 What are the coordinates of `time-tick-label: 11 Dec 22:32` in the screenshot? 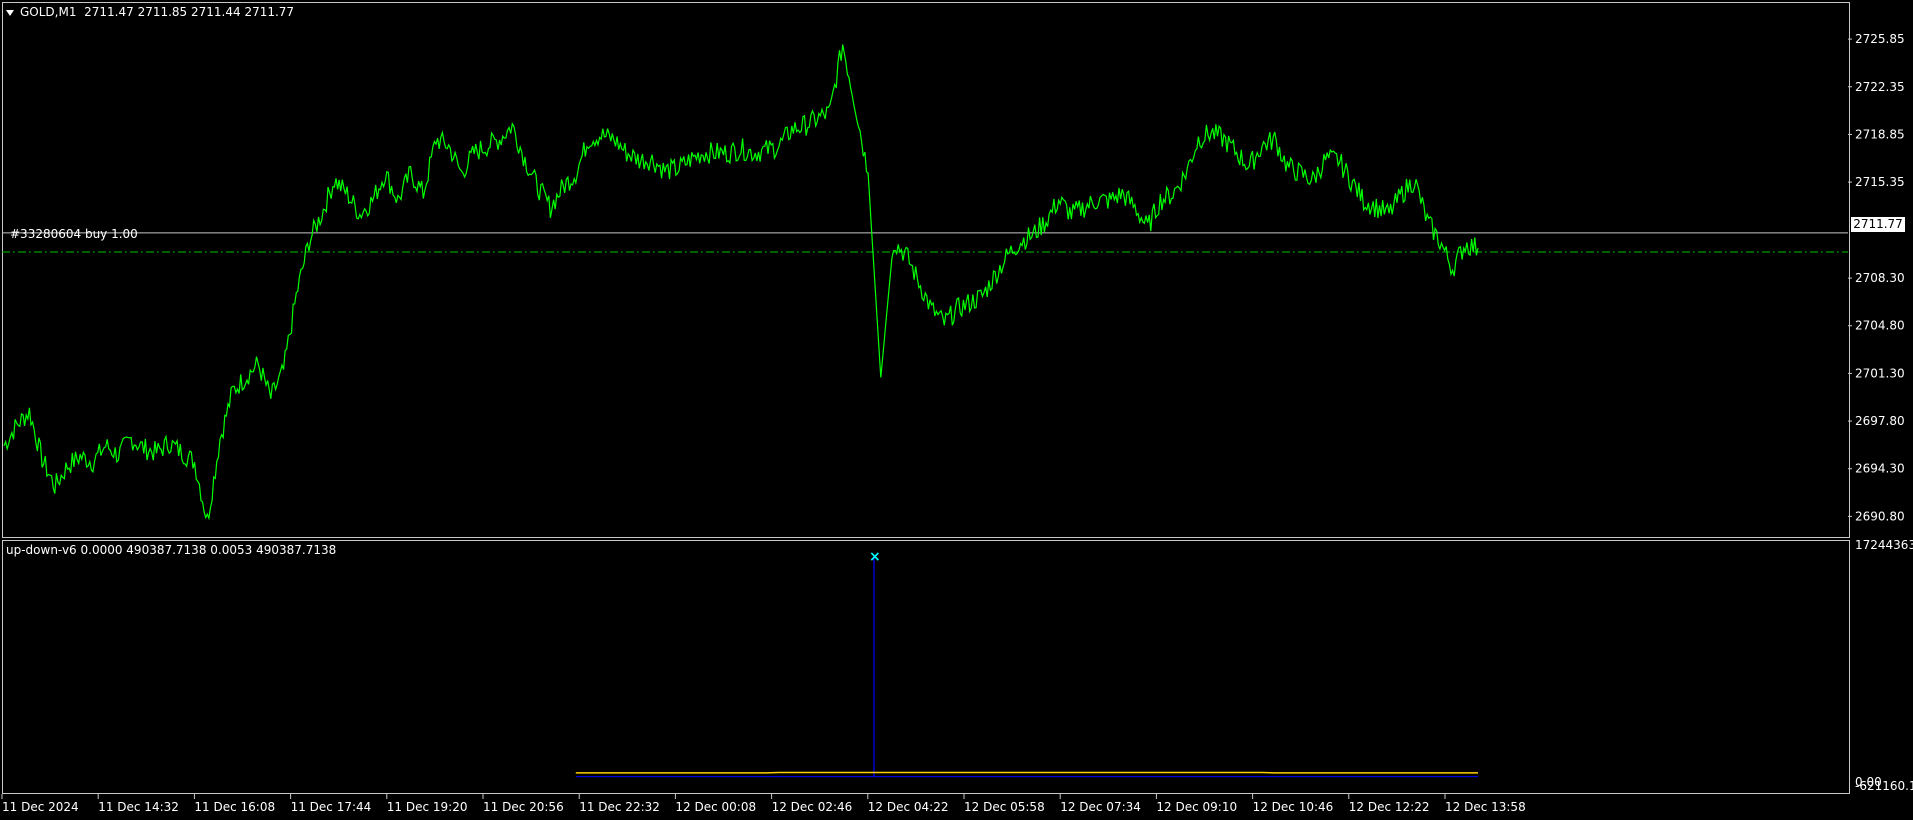 It's located at (619, 807).